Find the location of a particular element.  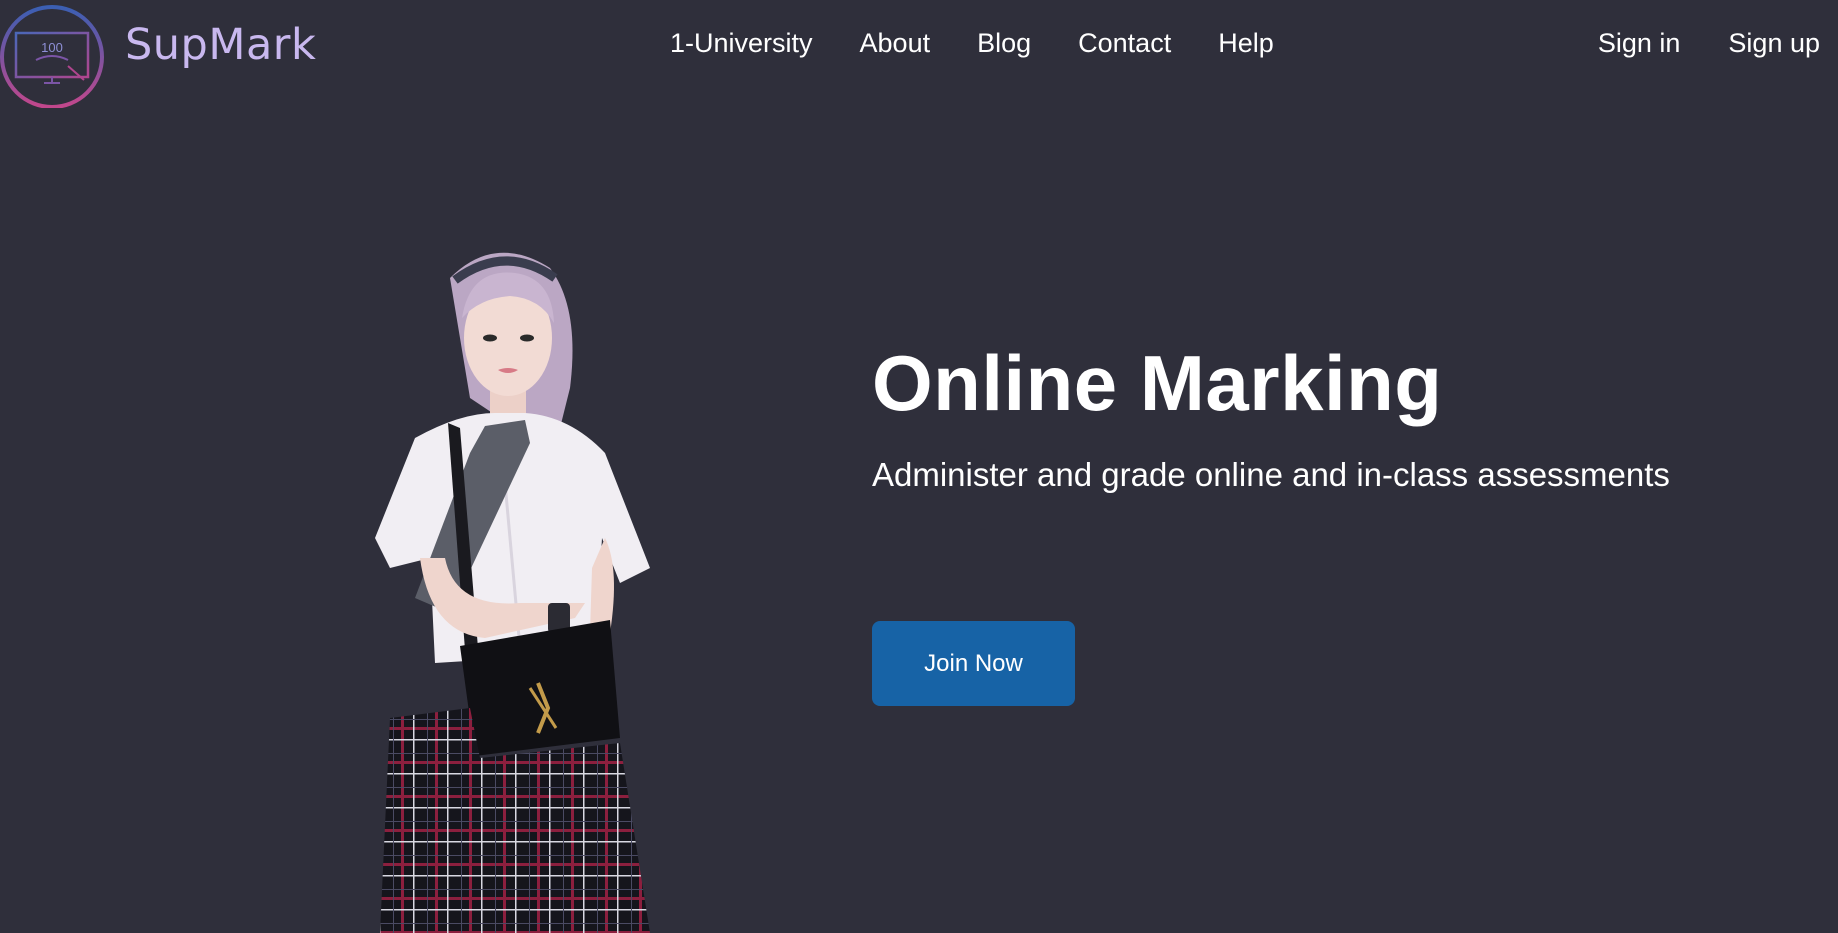

logo-text: 100 is located at coordinates (52, 47).